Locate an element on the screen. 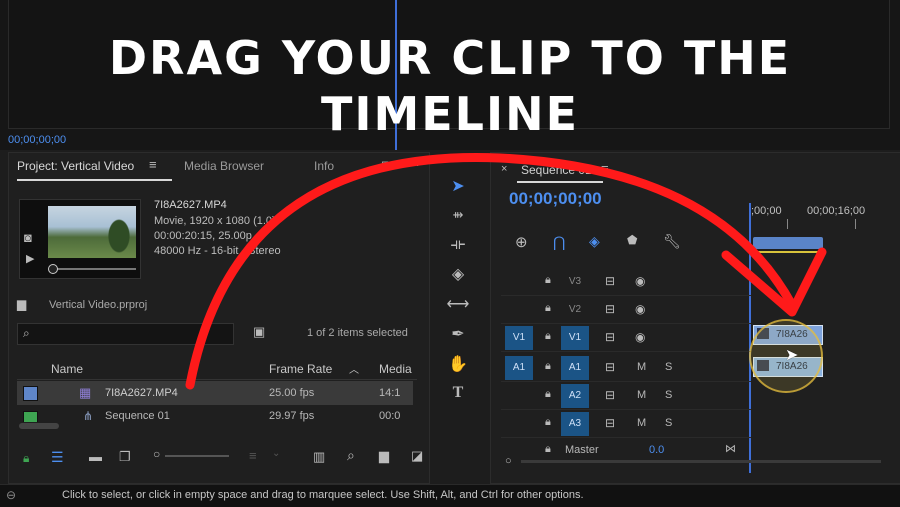 This screenshot has width=900, height=507. list-view-icon: ☰ is located at coordinates (57, 457).